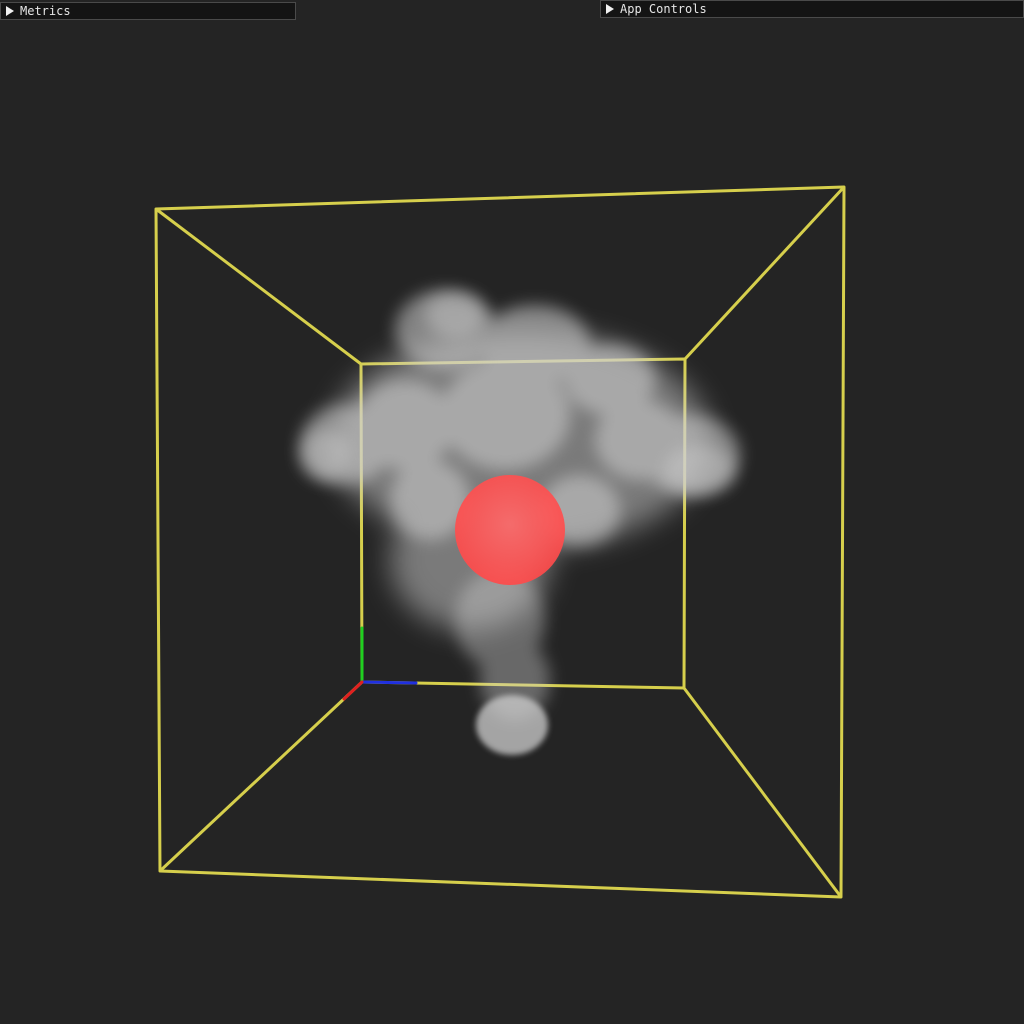 This screenshot has width=1024, height=1024. Describe the element at coordinates (762, 792) in the screenshot. I see `bounding-box-edge-bottom-right` at that location.